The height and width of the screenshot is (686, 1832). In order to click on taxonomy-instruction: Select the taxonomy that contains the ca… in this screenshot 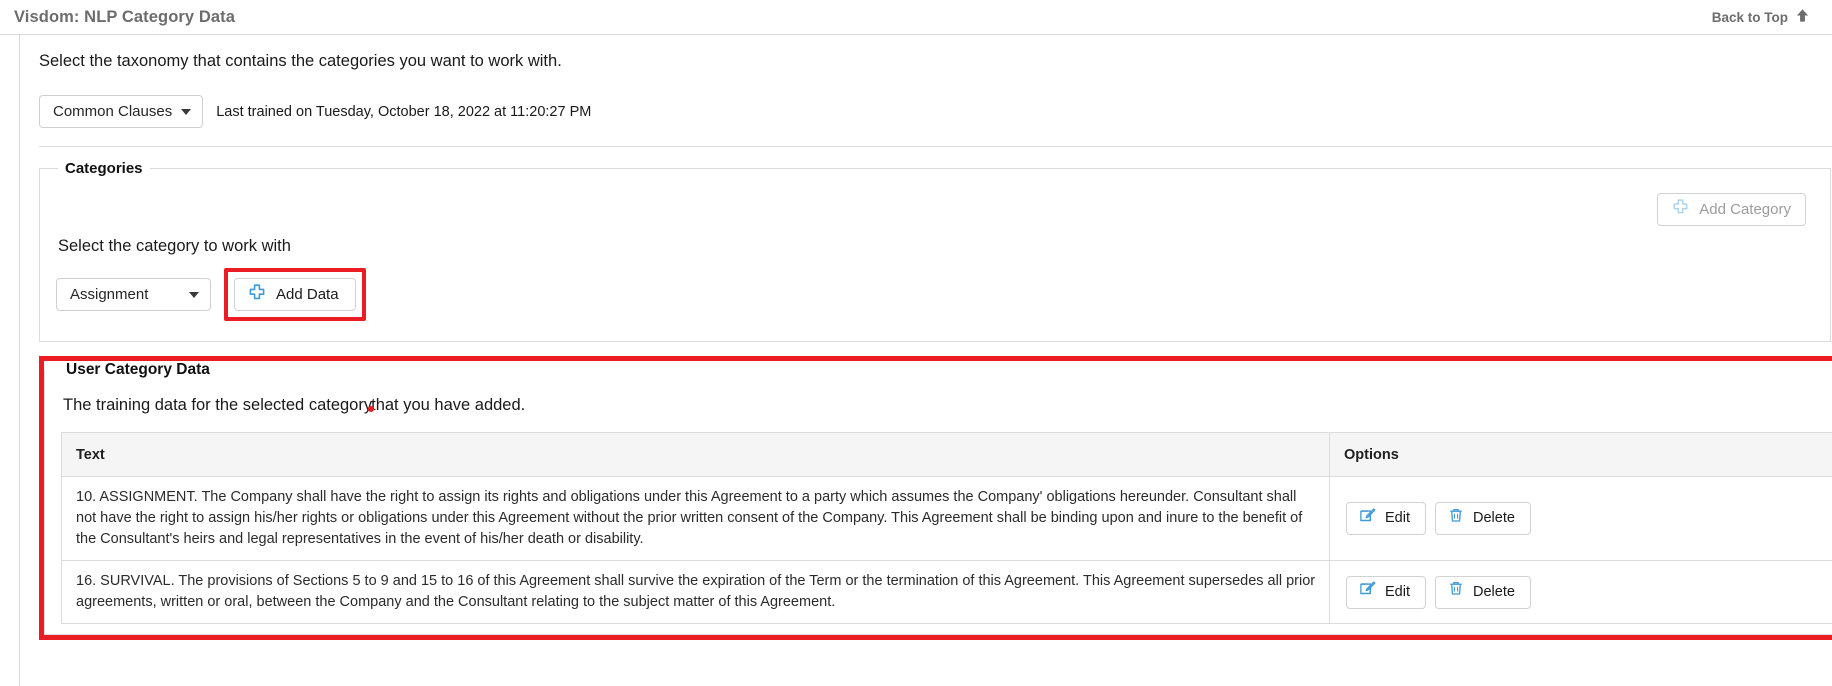, I will do `click(300, 61)`.